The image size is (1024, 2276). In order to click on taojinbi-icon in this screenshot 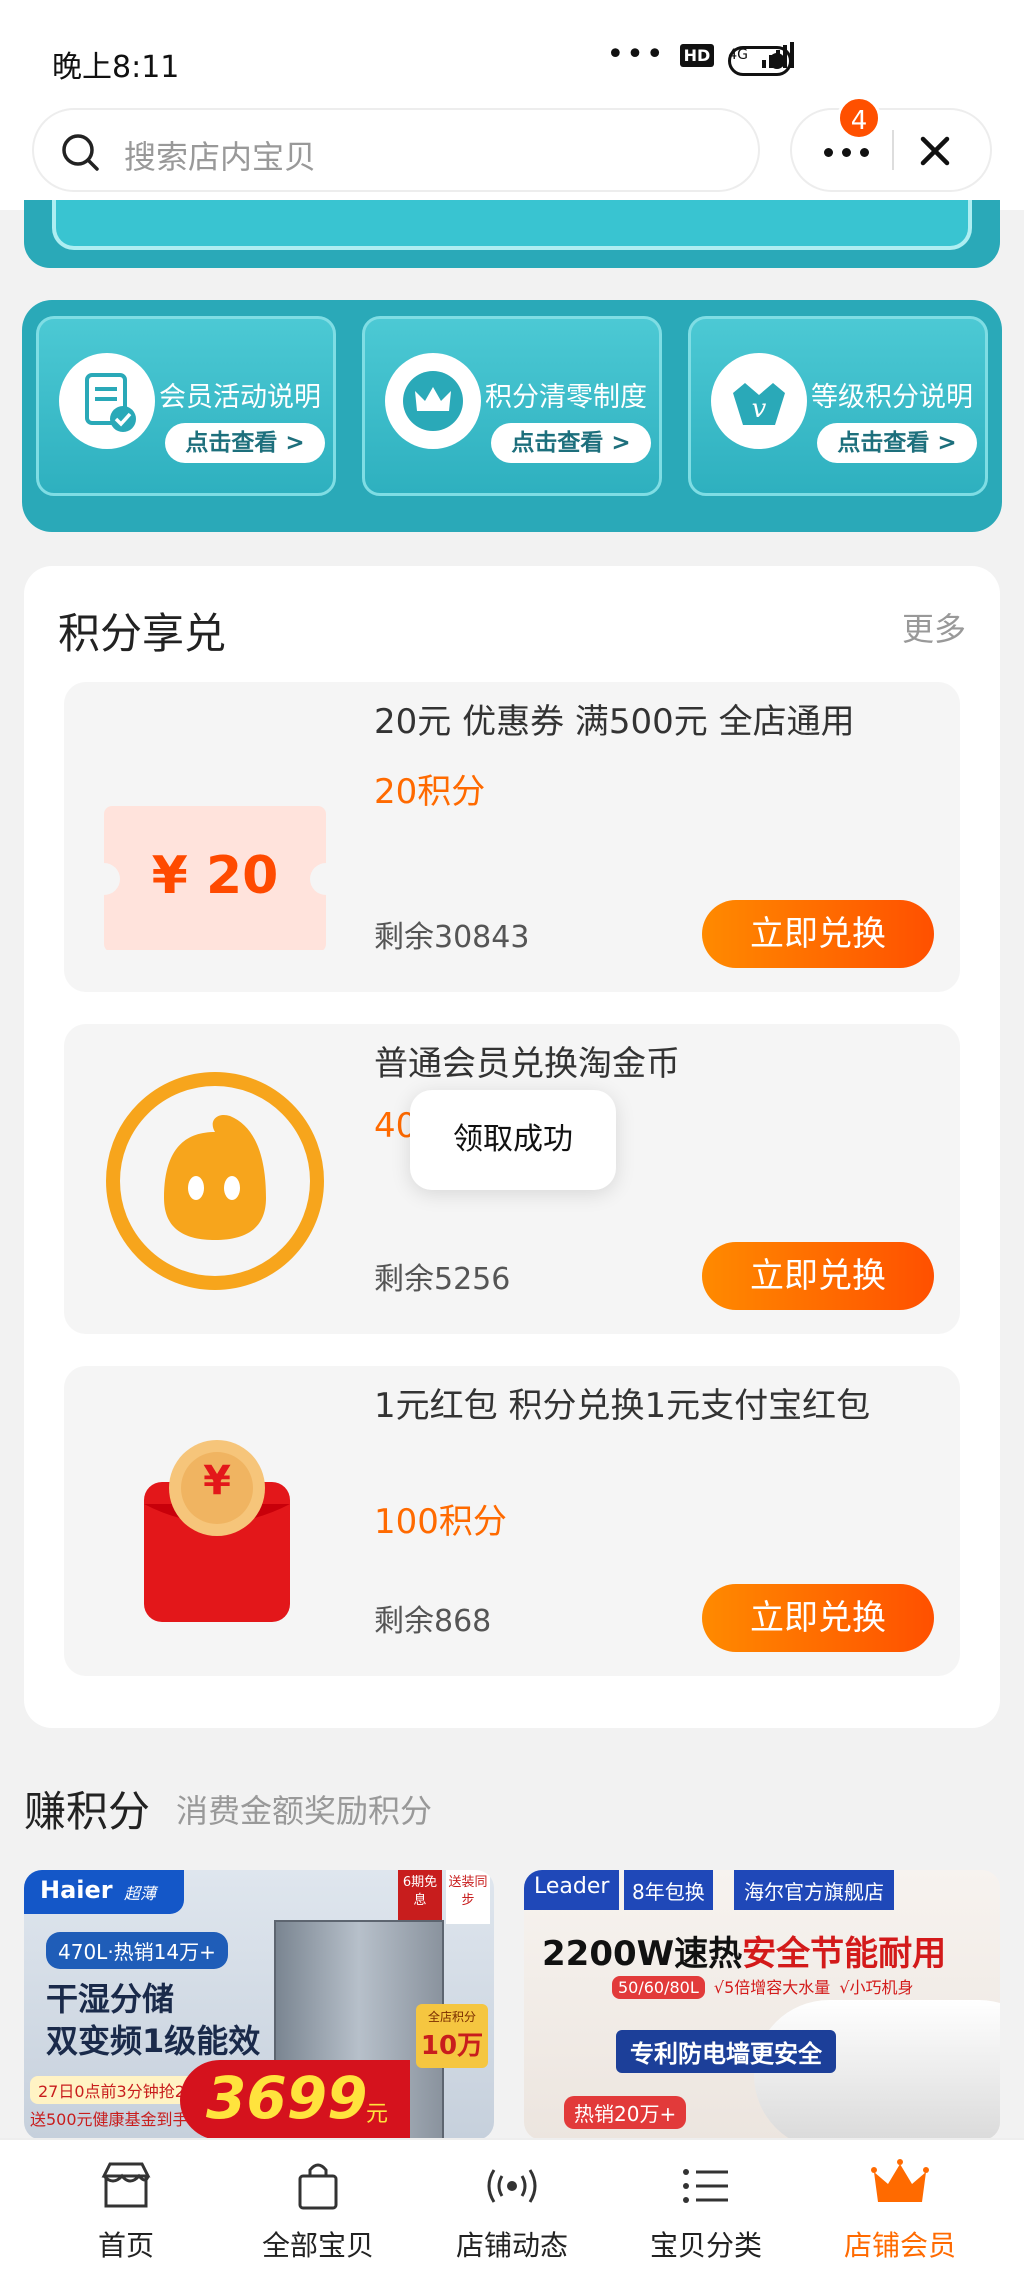, I will do `click(215, 1181)`.